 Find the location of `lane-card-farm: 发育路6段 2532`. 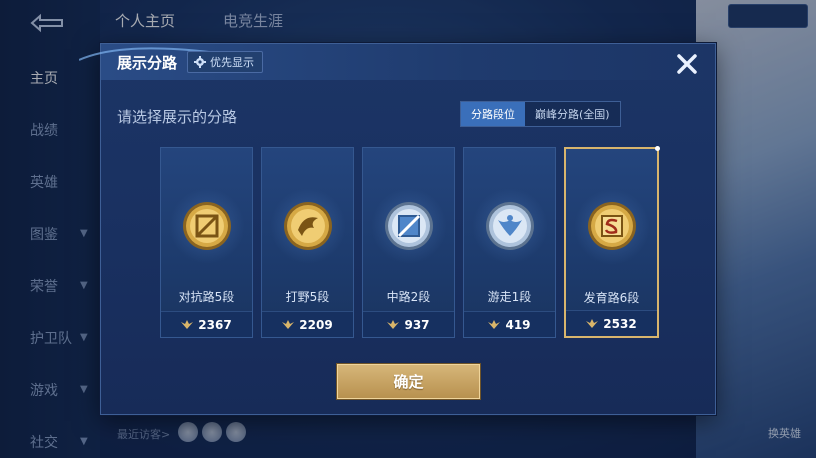

lane-card-farm: 发育路6段 2532 is located at coordinates (612, 242).